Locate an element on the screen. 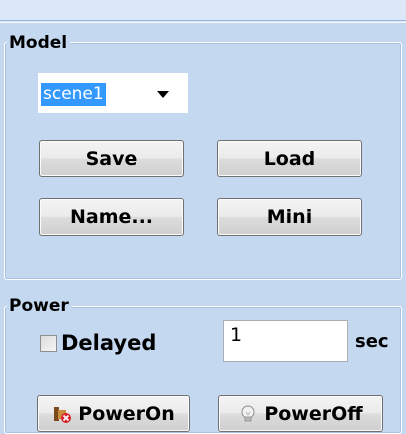 This screenshot has width=406, height=434. power-group-title: Power is located at coordinates (39, 306).